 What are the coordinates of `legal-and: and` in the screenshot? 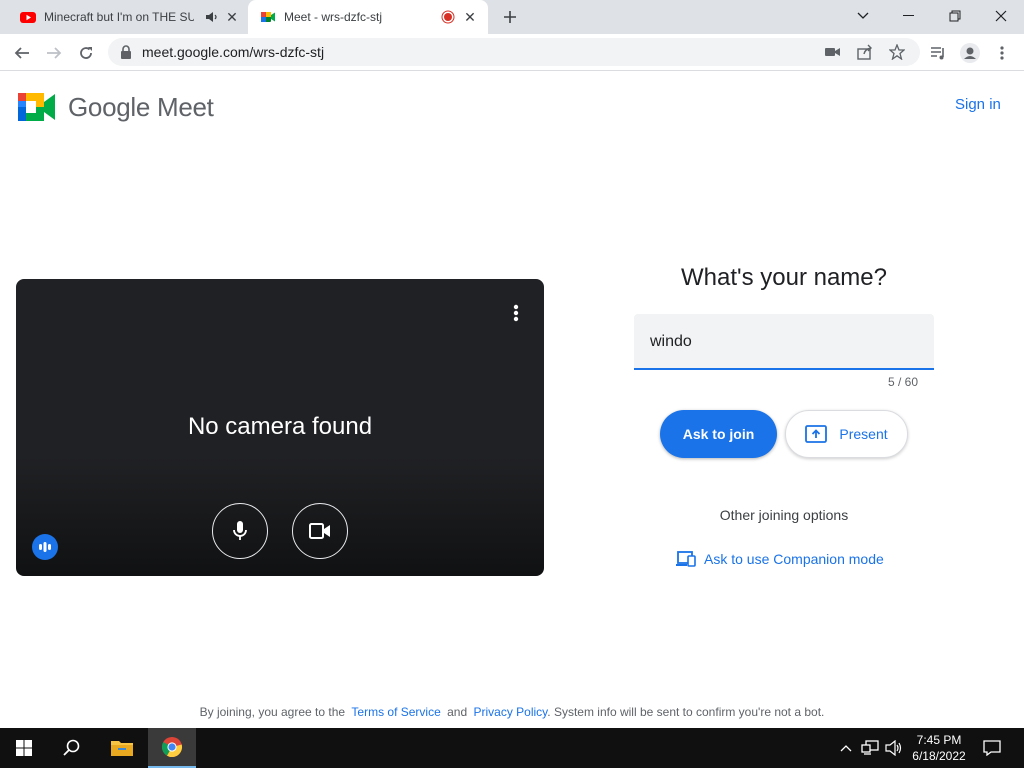 It's located at (457, 712).